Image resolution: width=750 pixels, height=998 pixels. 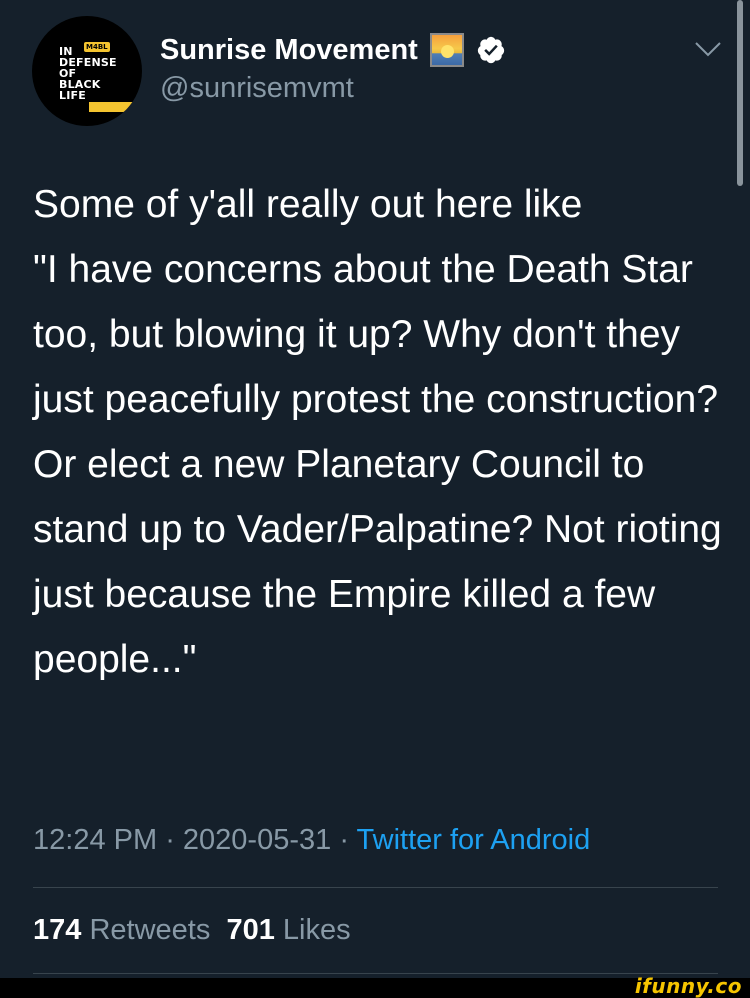 I want to click on account-handle: @sunrisemvmt, so click(x=257, y=88).